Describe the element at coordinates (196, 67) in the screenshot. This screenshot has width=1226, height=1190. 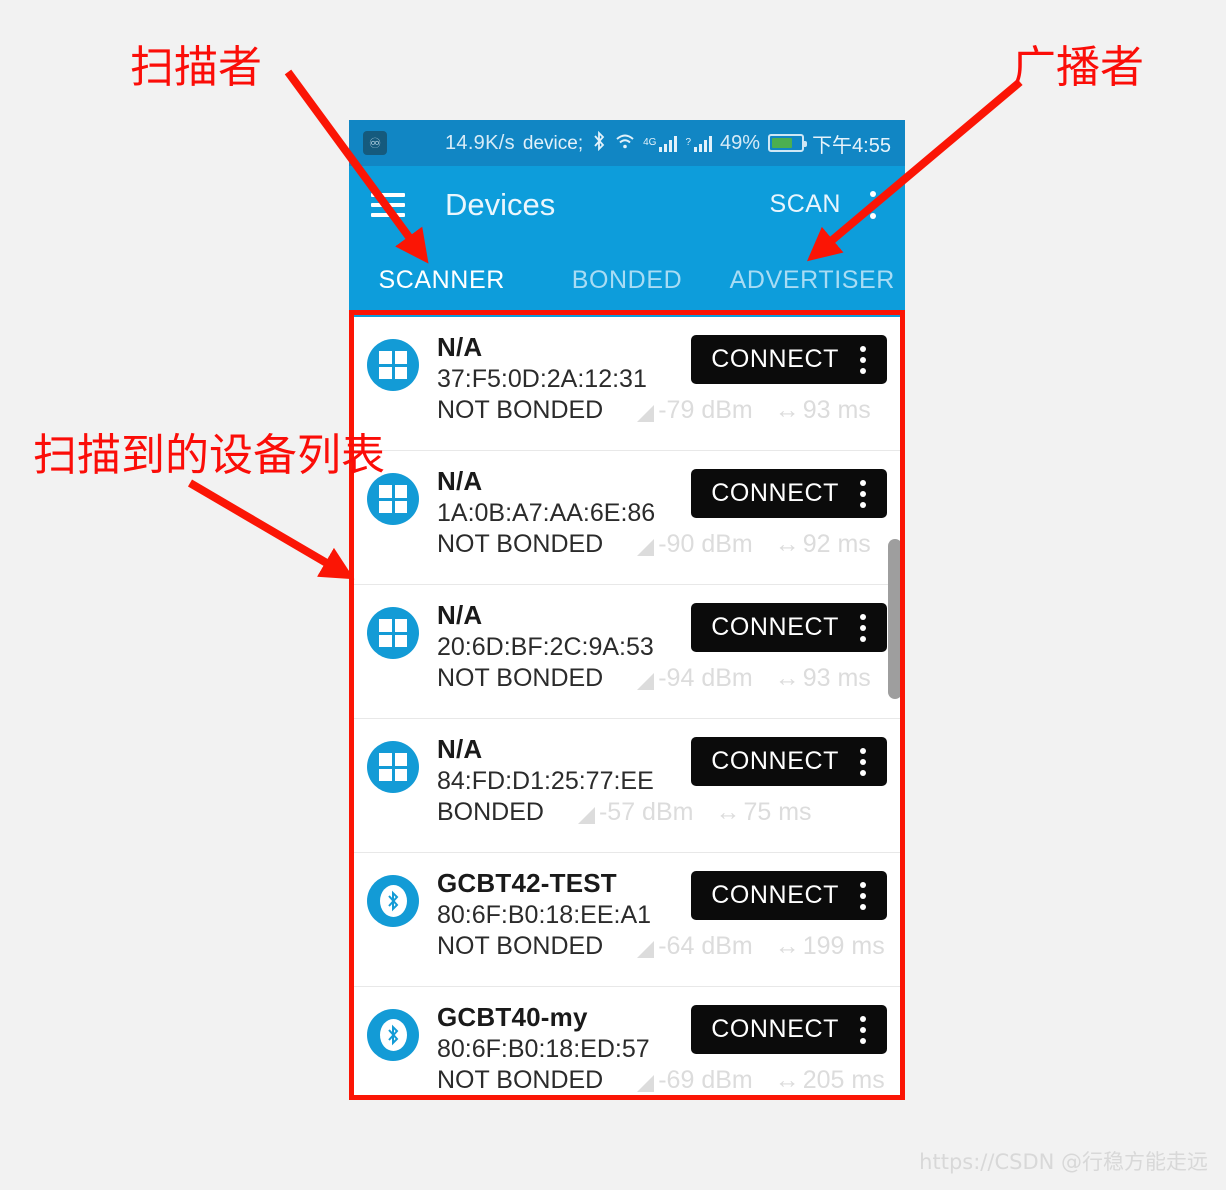
I see `scanner-annotation-label: 扫描者` at that location.